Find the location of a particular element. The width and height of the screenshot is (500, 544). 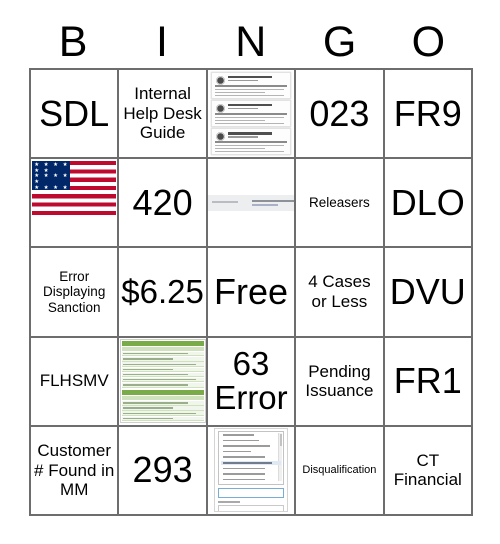

bingo-cell-o2-label: DLO is located at coordinates (427, 202).